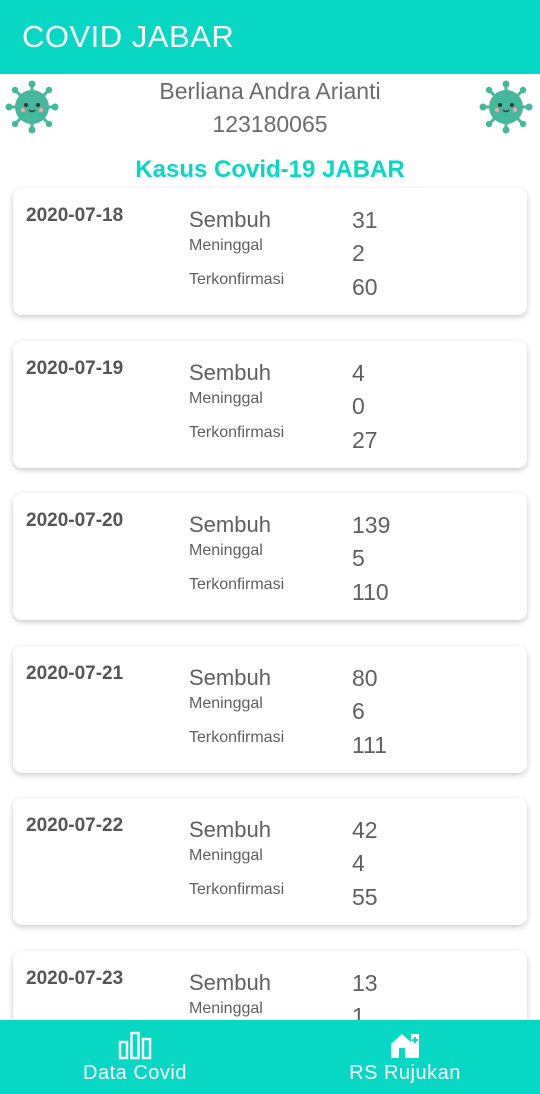  I want to click on profile-header: Berliana Andra Arianti 123180065, so click(270, 116).